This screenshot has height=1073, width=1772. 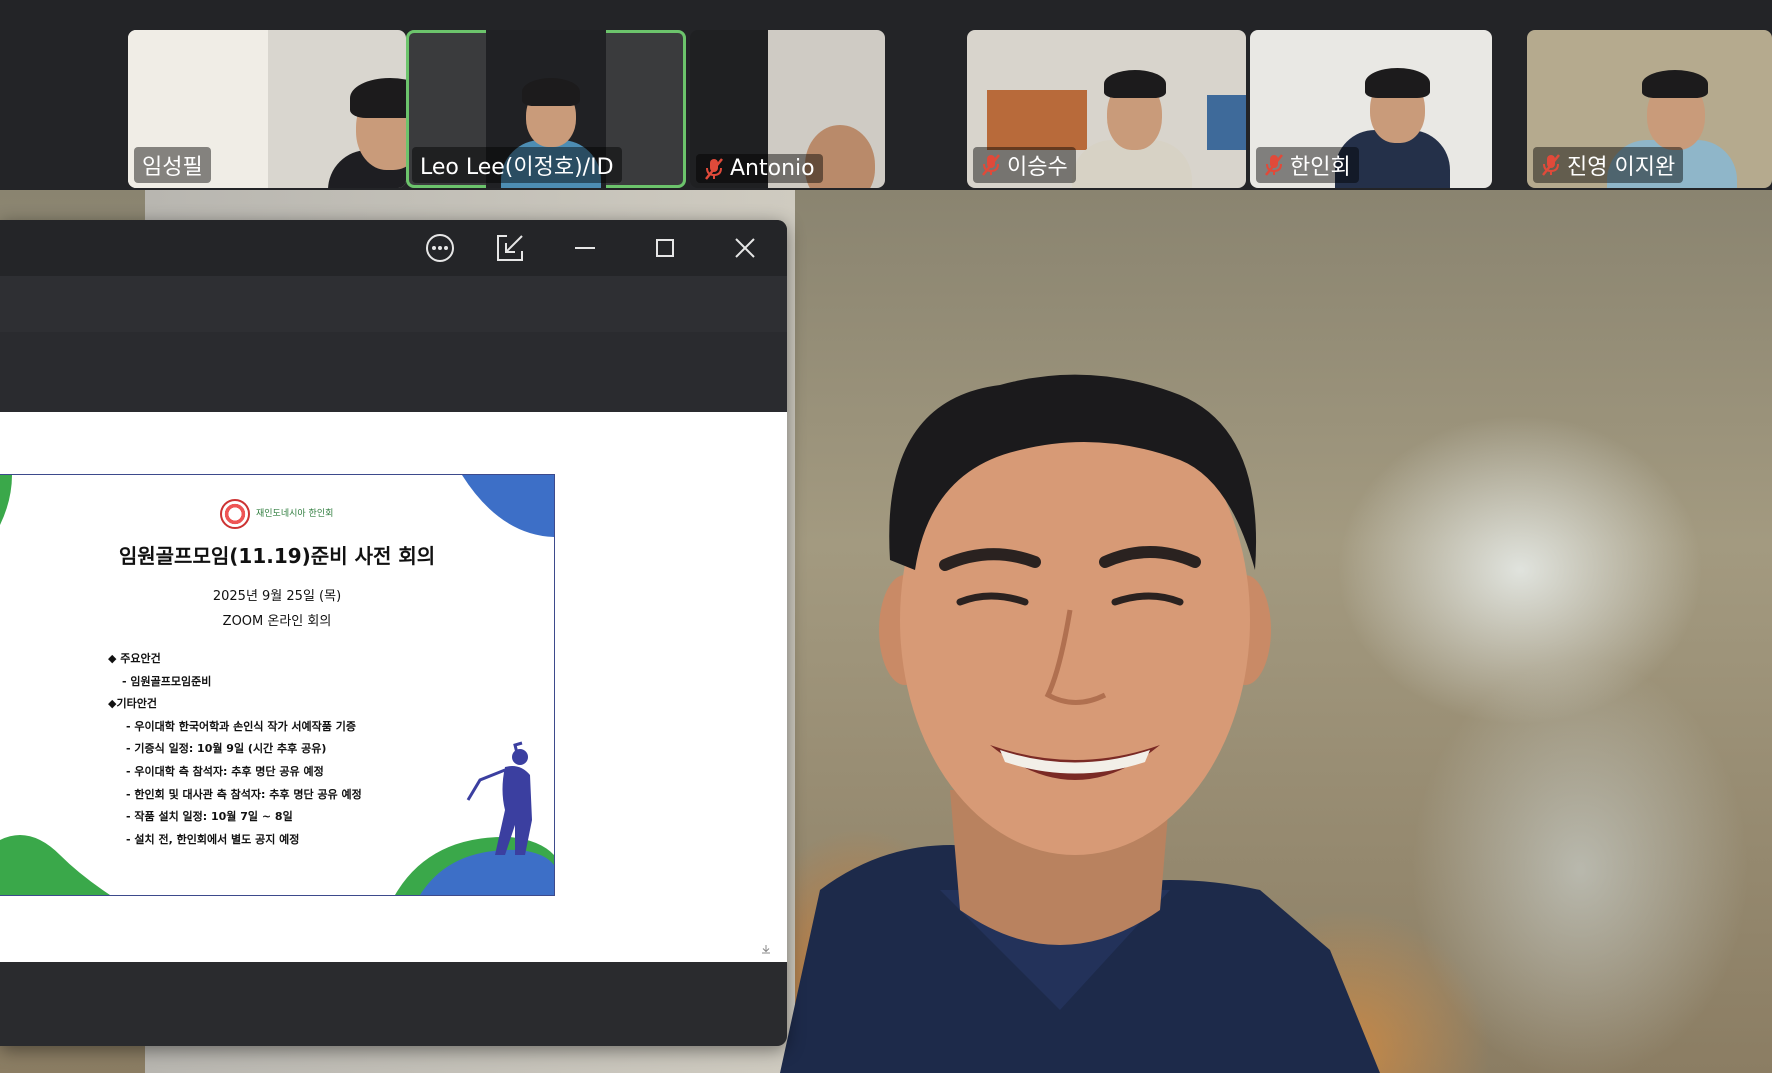 I want to click on participant-name: 이승수, so click(x=1024, y=165).